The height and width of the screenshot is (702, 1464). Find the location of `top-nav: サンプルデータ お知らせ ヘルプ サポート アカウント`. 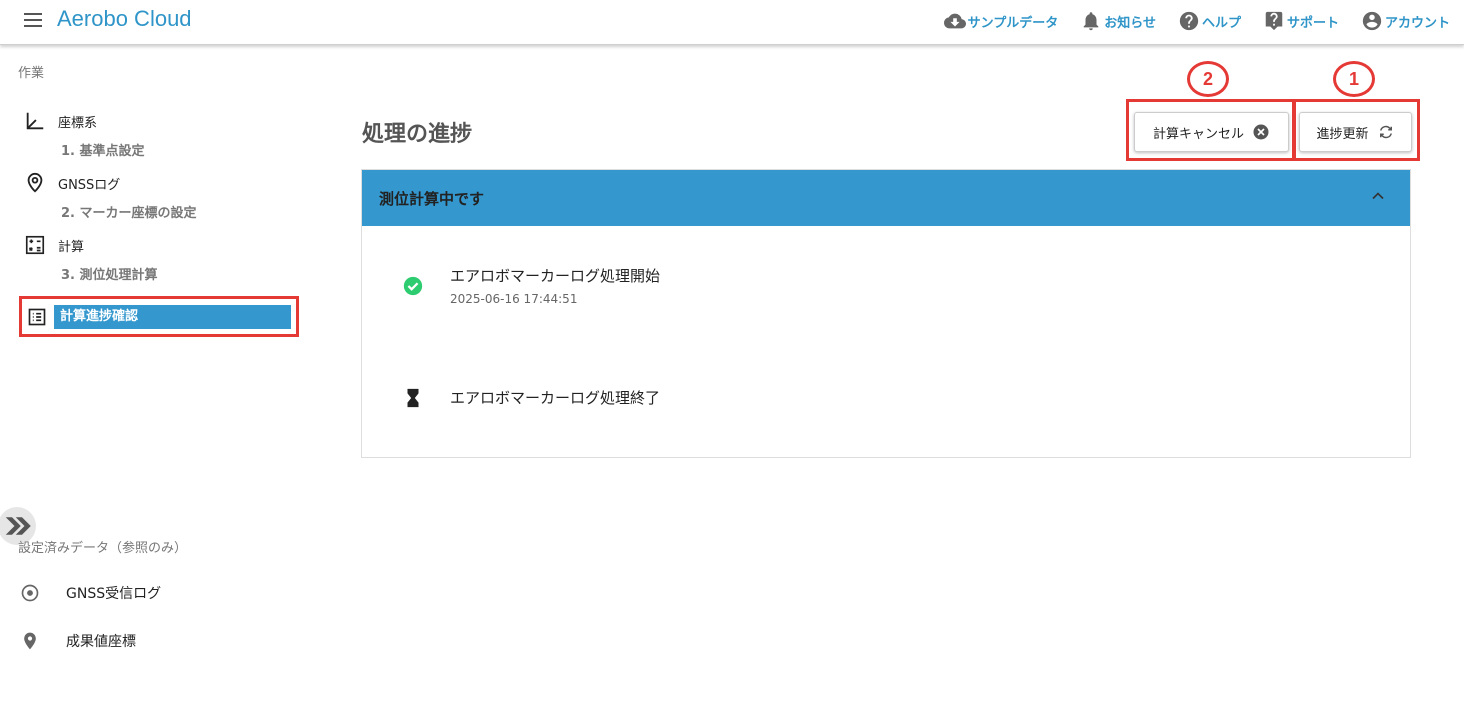

top-nav: サンプルデータ お知らせ ヘルプ サポート アカウント is located at coordinates (1196, 21).